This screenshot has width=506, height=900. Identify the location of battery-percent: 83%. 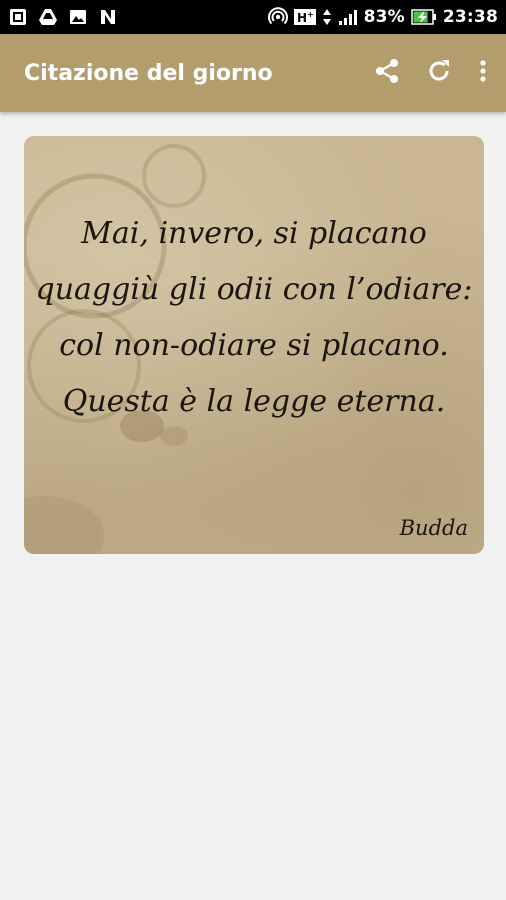
(384, 17).